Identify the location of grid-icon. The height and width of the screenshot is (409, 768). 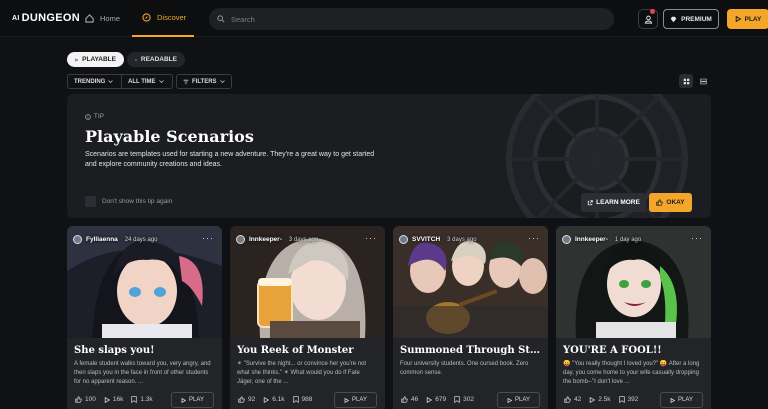
(686, 81).